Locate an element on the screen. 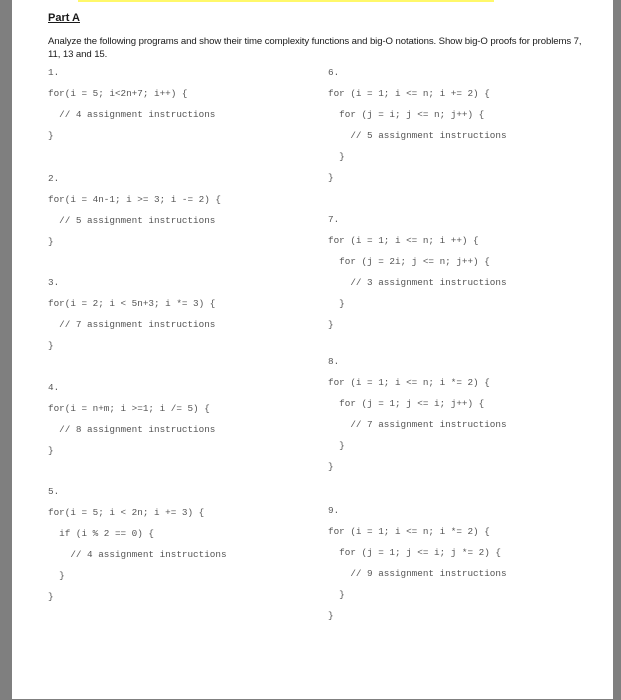 The width and height of the screenshot is (621, 700). code-line: // 9 assignment instructions is located at coordinates (417, 573).